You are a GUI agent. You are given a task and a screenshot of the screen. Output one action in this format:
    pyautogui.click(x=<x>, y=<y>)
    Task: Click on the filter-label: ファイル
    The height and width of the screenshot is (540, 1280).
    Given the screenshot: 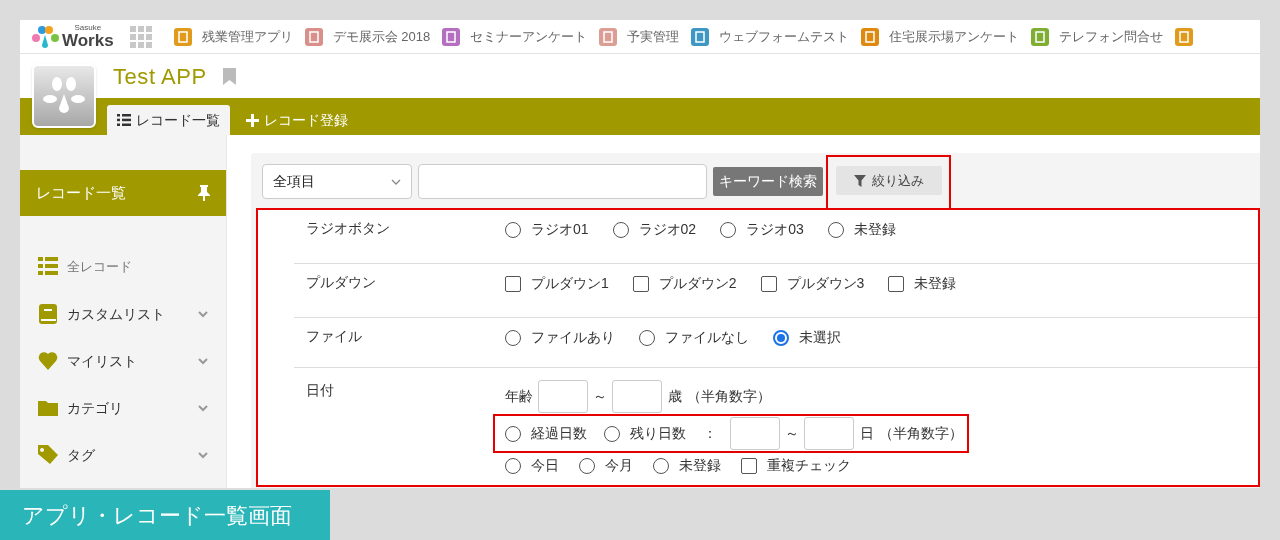 What is the action you would take?
    pyautogui.click(x=334, y=336)
    